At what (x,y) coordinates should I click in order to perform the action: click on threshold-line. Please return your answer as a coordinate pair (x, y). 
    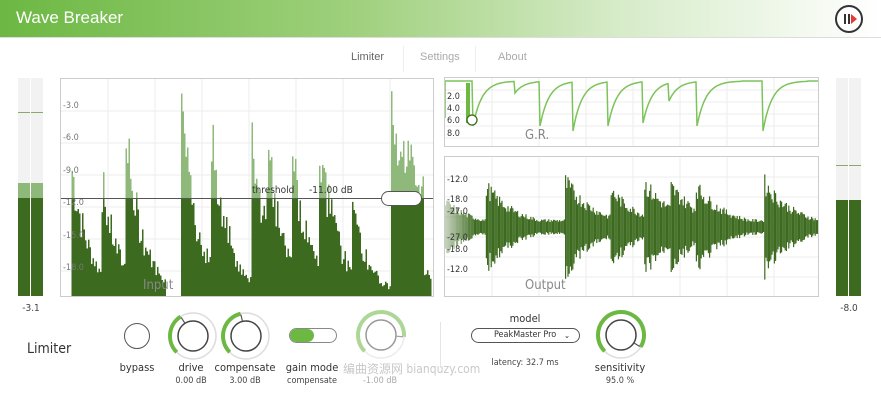
    Looking at the image, I should click on (247, 198).